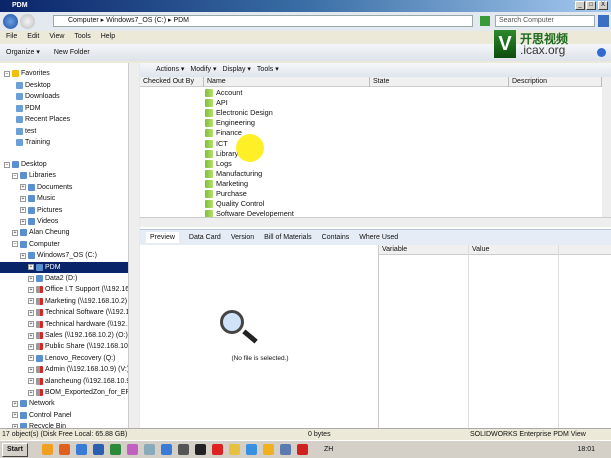 This screenshot has width=611, height=458. I want to click on refresh-icon, so click(485, 21).